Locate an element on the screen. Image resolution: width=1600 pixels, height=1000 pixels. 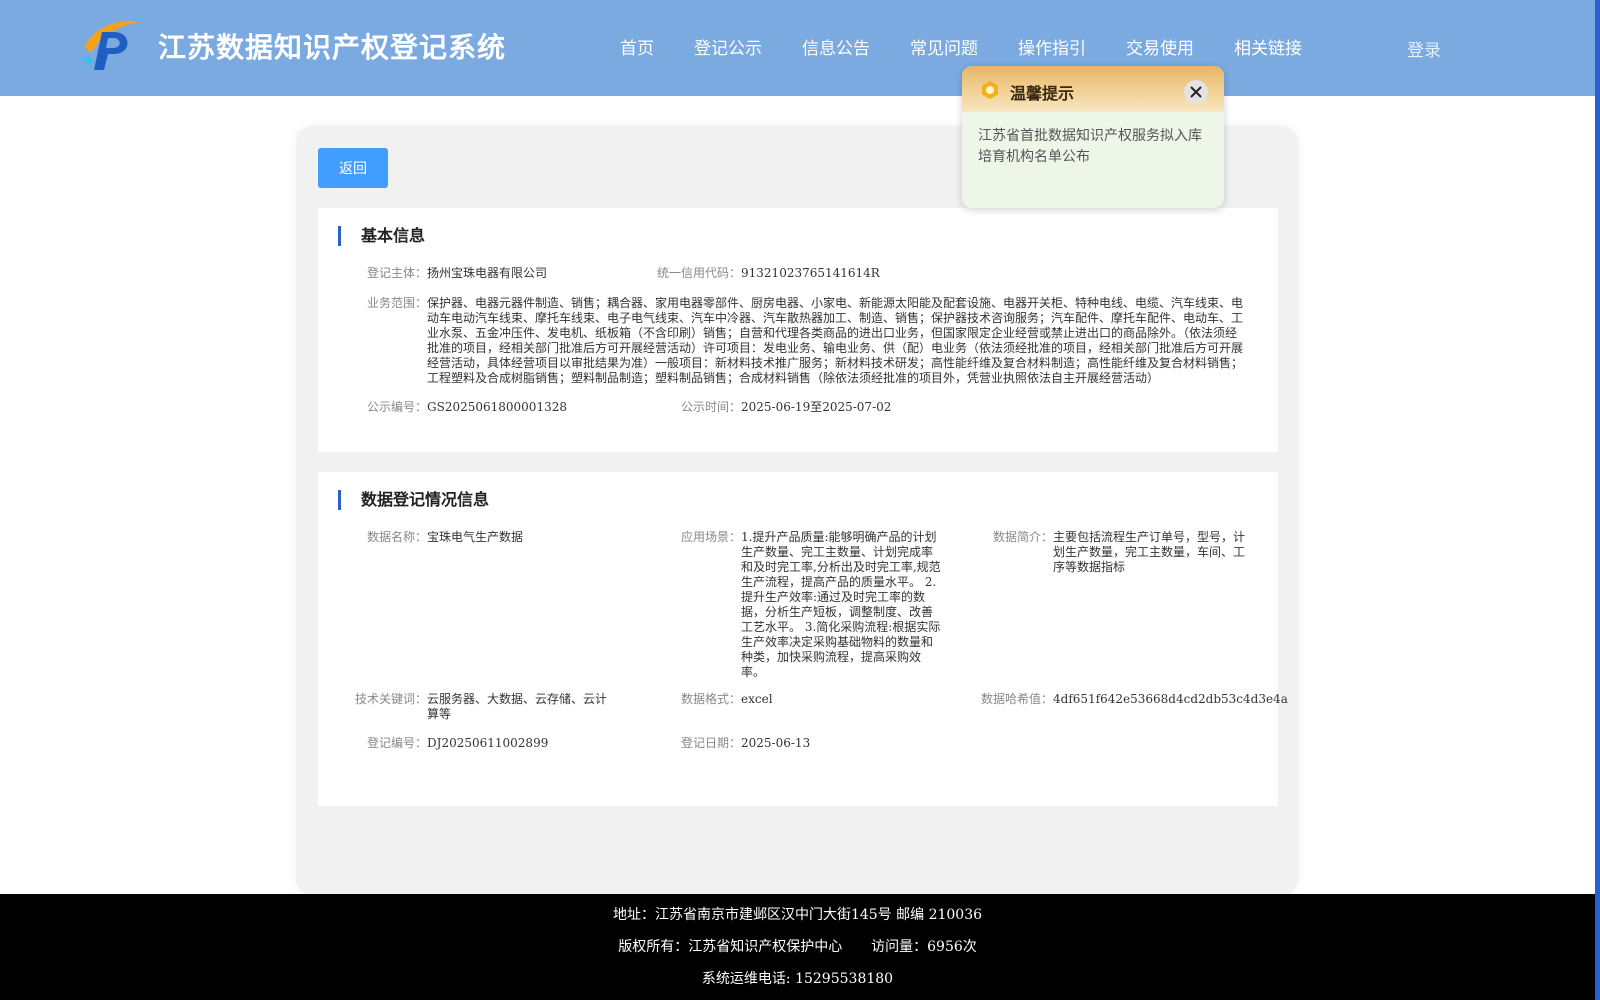
pub-no-value: GS2025061800001328 is located at coordinates (497, 407).